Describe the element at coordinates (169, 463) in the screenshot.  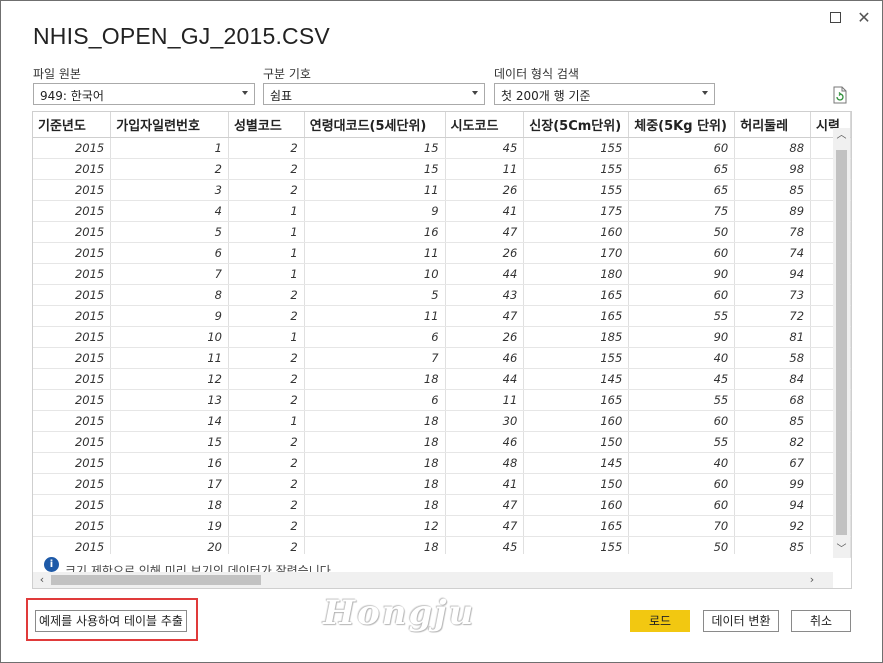
I see `table-cell: 16` at that location.